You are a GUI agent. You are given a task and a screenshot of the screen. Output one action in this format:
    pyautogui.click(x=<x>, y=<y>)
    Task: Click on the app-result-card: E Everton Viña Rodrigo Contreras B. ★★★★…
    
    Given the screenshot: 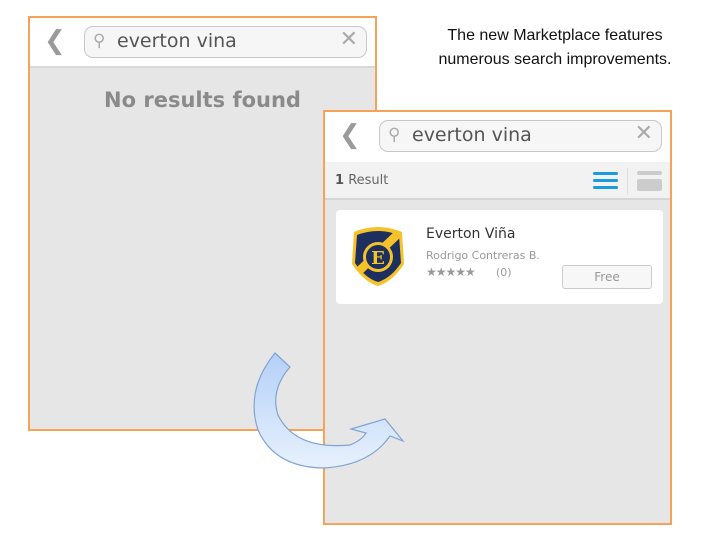 What is the action you would take?
    pyautogui.click(x=499, y=257)
    